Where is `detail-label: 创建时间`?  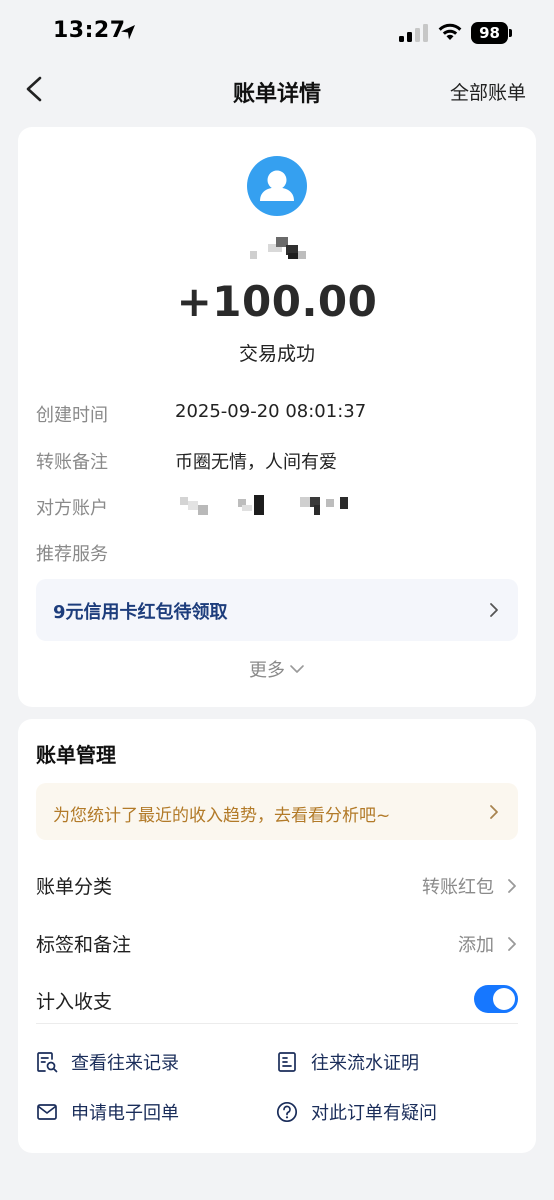
detail-label: 创建时间 is located at coordinates (72, 415).